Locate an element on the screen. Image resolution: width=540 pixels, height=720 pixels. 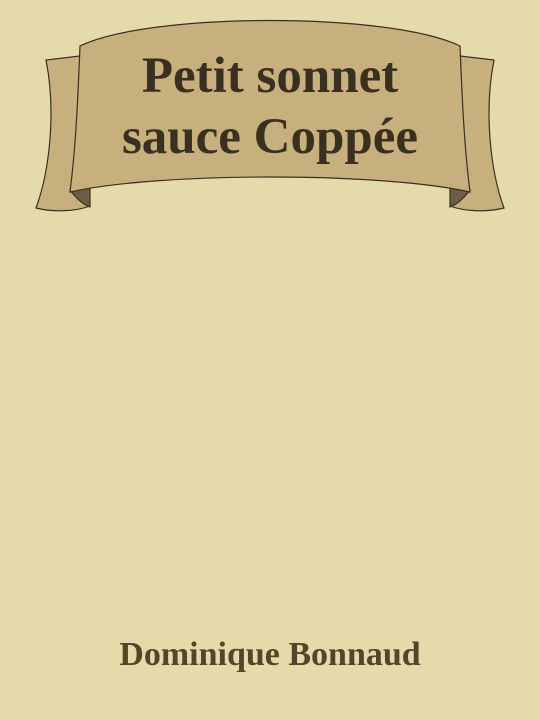
book-author: Dominique Bonnaud is located at coordinates (270, 654).